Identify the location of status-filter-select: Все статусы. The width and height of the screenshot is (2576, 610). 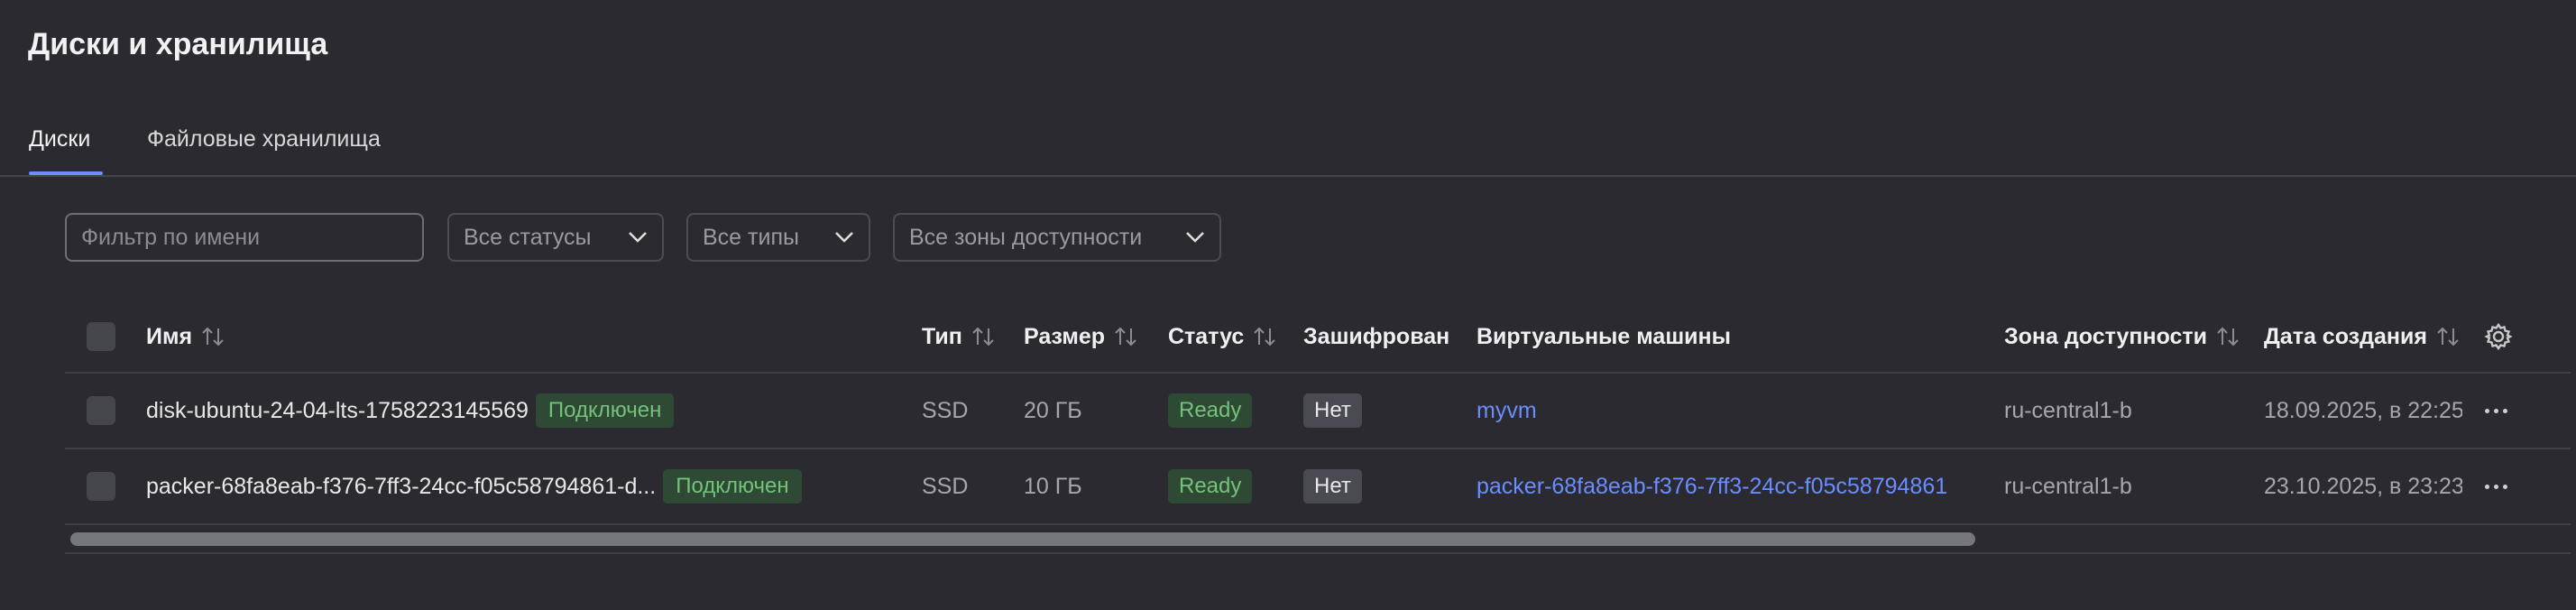
(555, 237).